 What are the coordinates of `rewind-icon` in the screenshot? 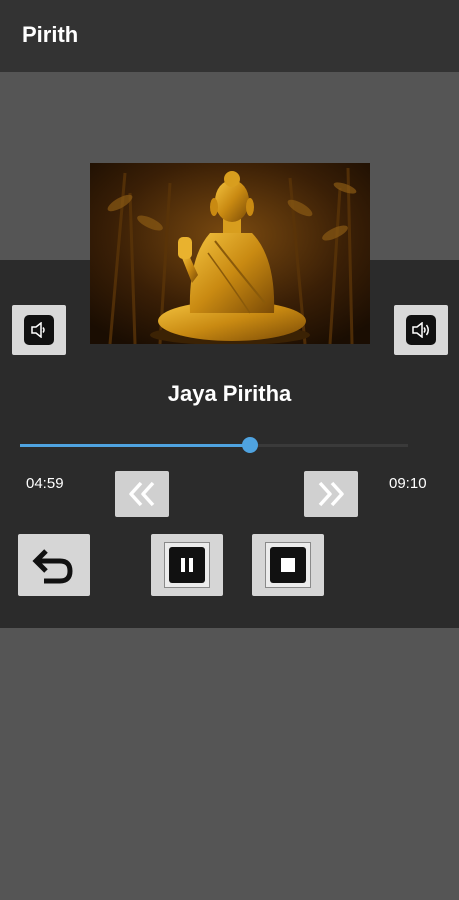 It's located at (142, 494).